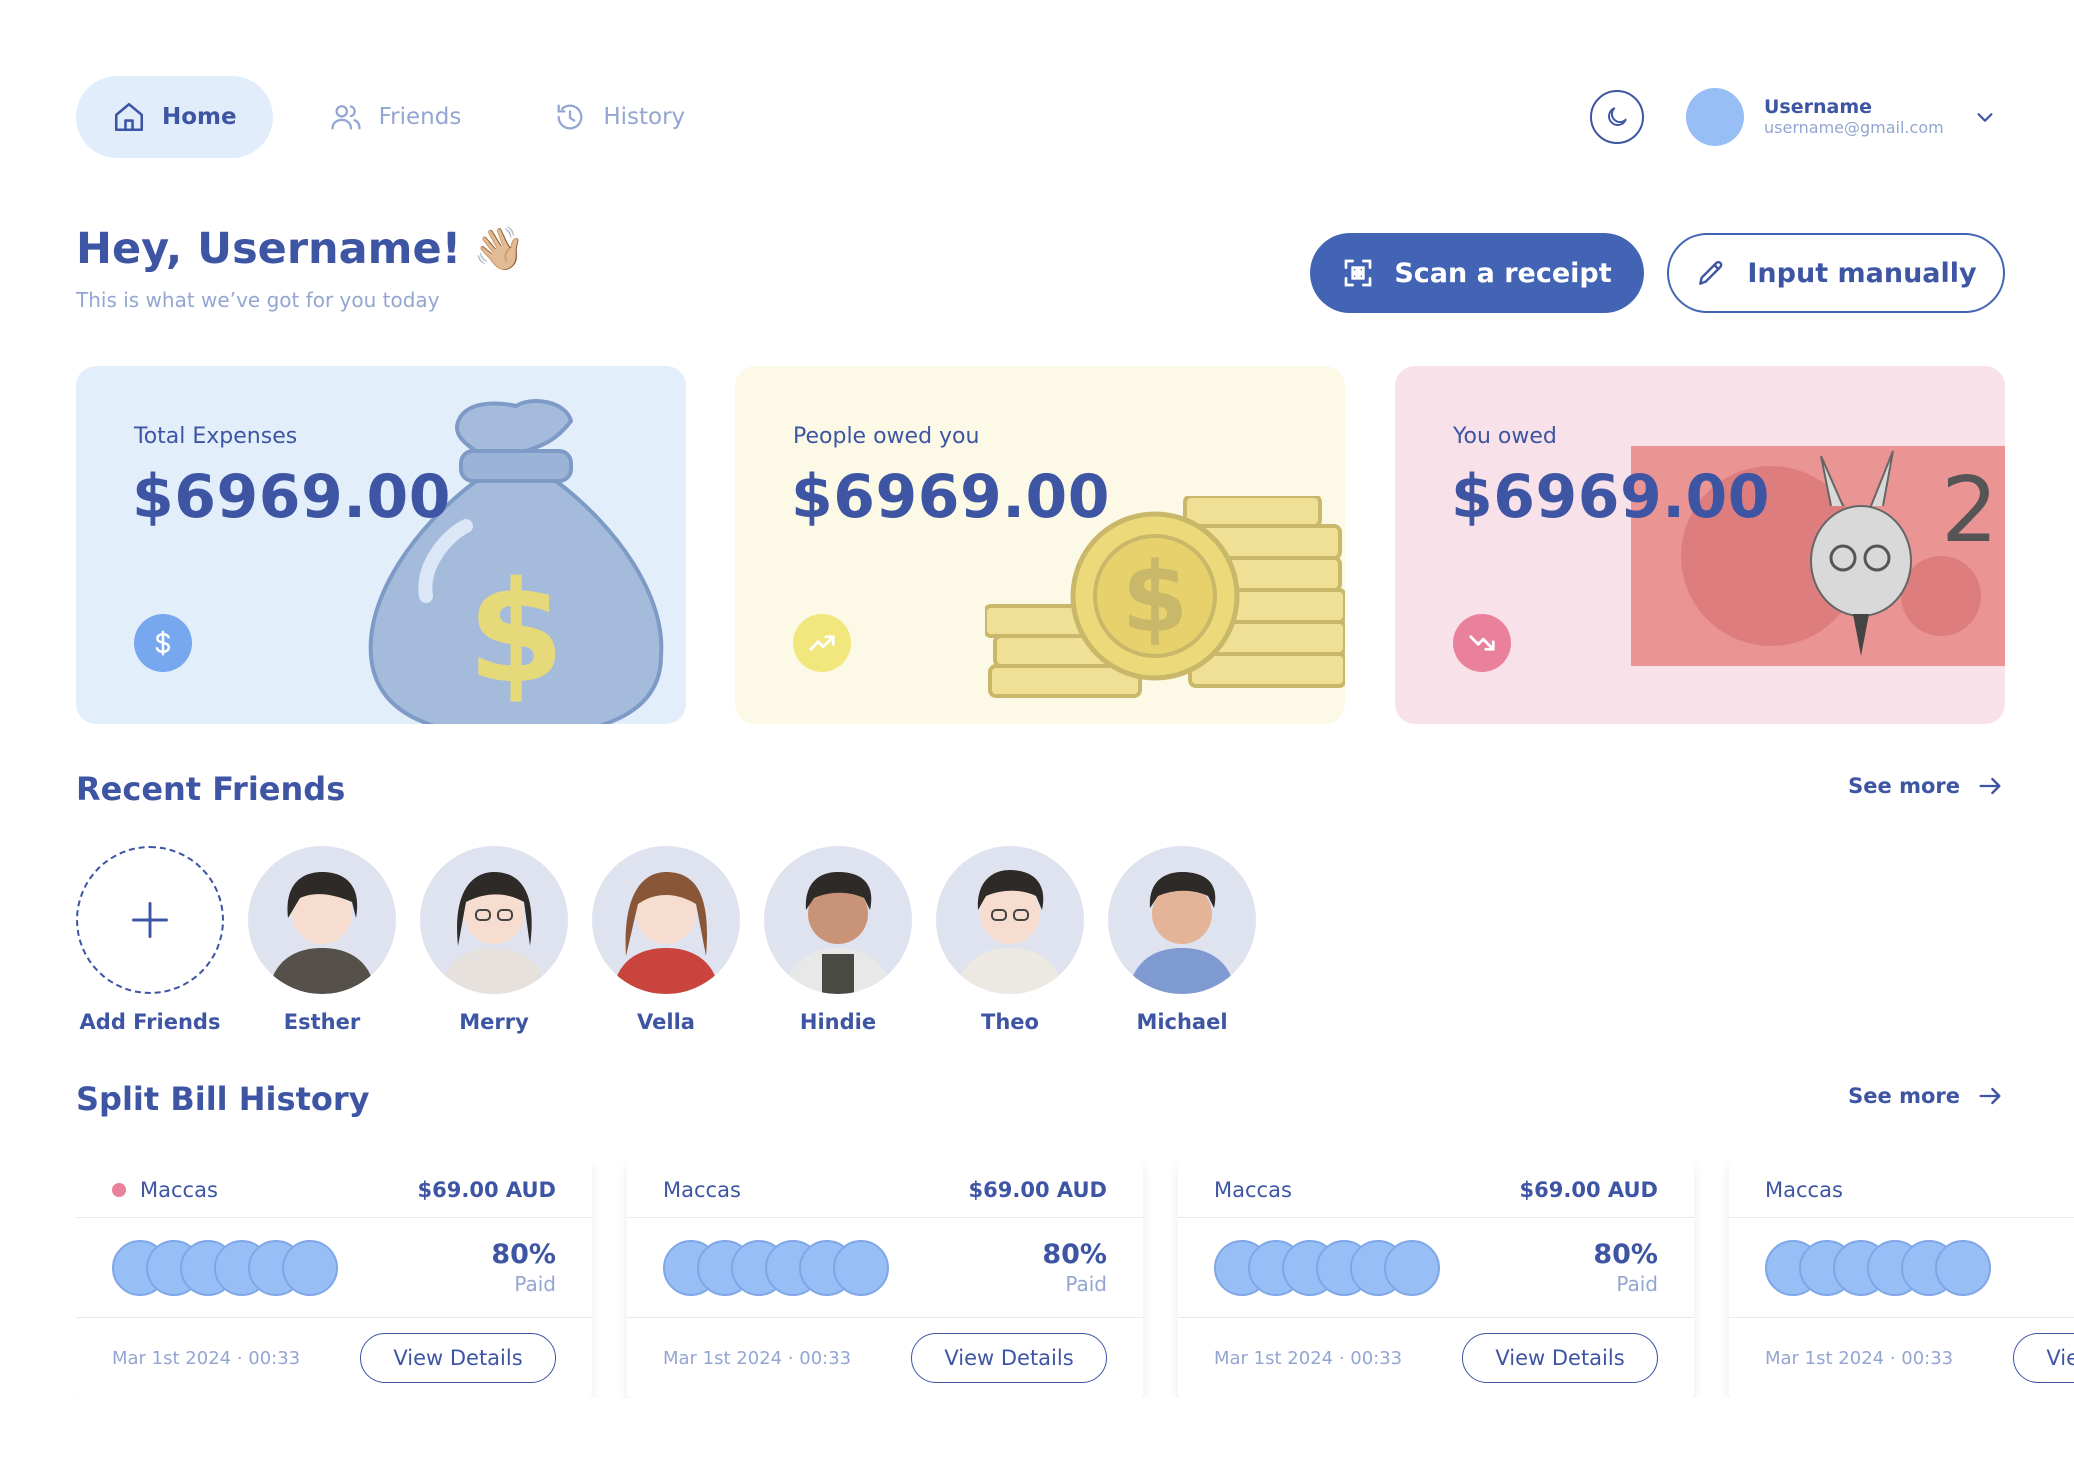  I want to click on history-icon, so click(570, 117).